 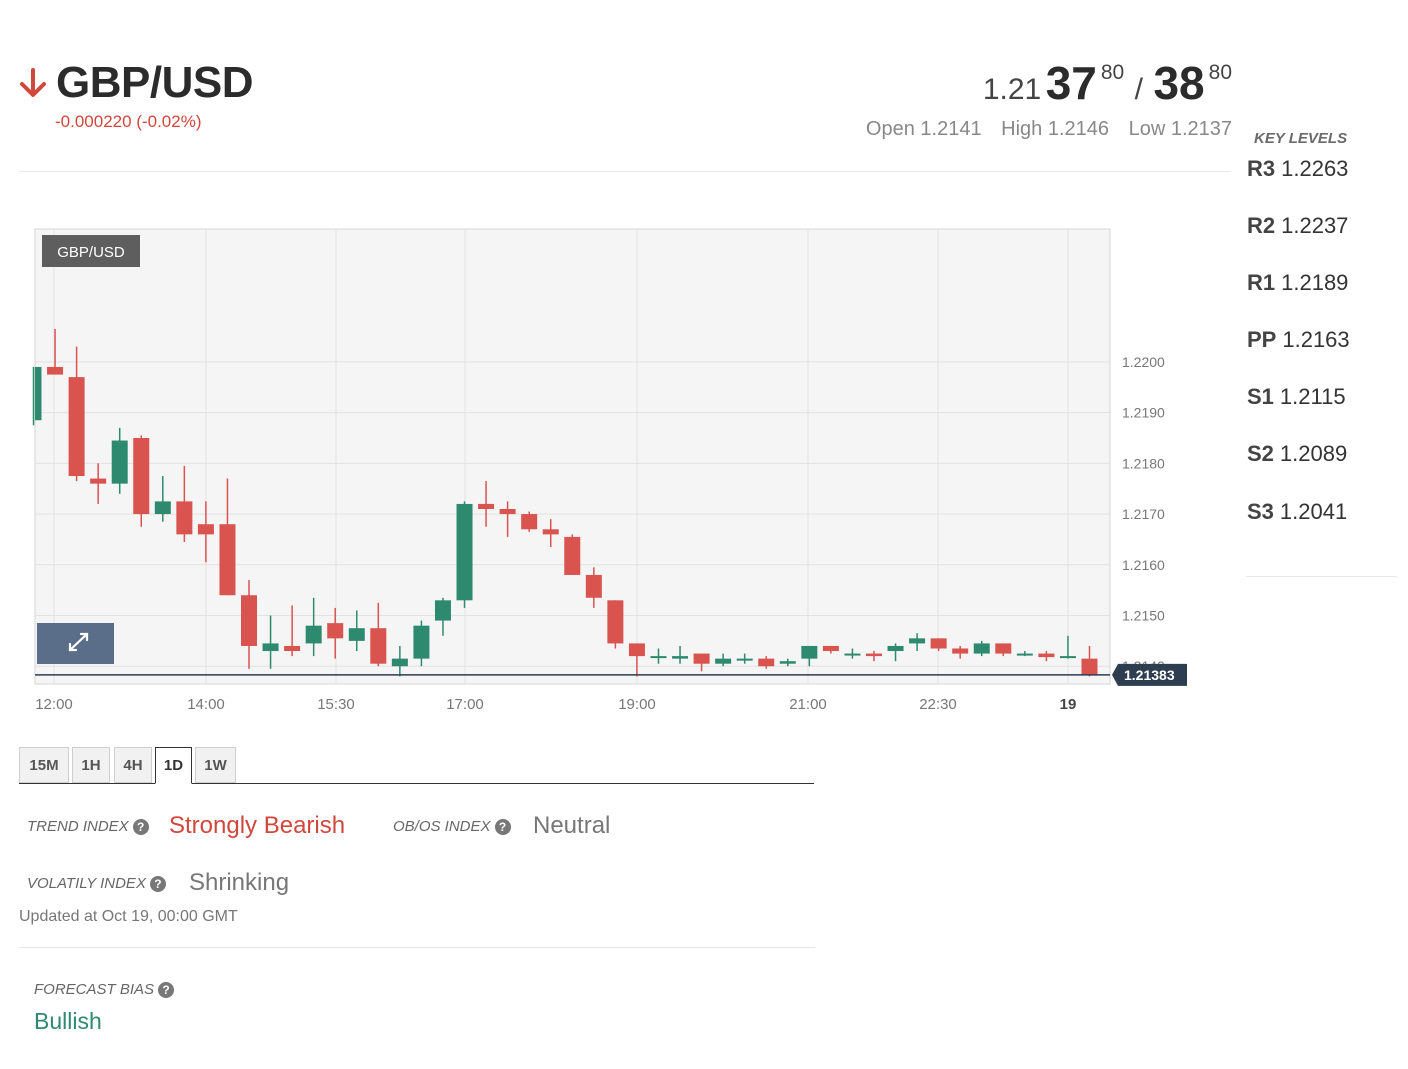 I want to click on trend-index-text: TREND INDEX, so click(x=78, y=826).